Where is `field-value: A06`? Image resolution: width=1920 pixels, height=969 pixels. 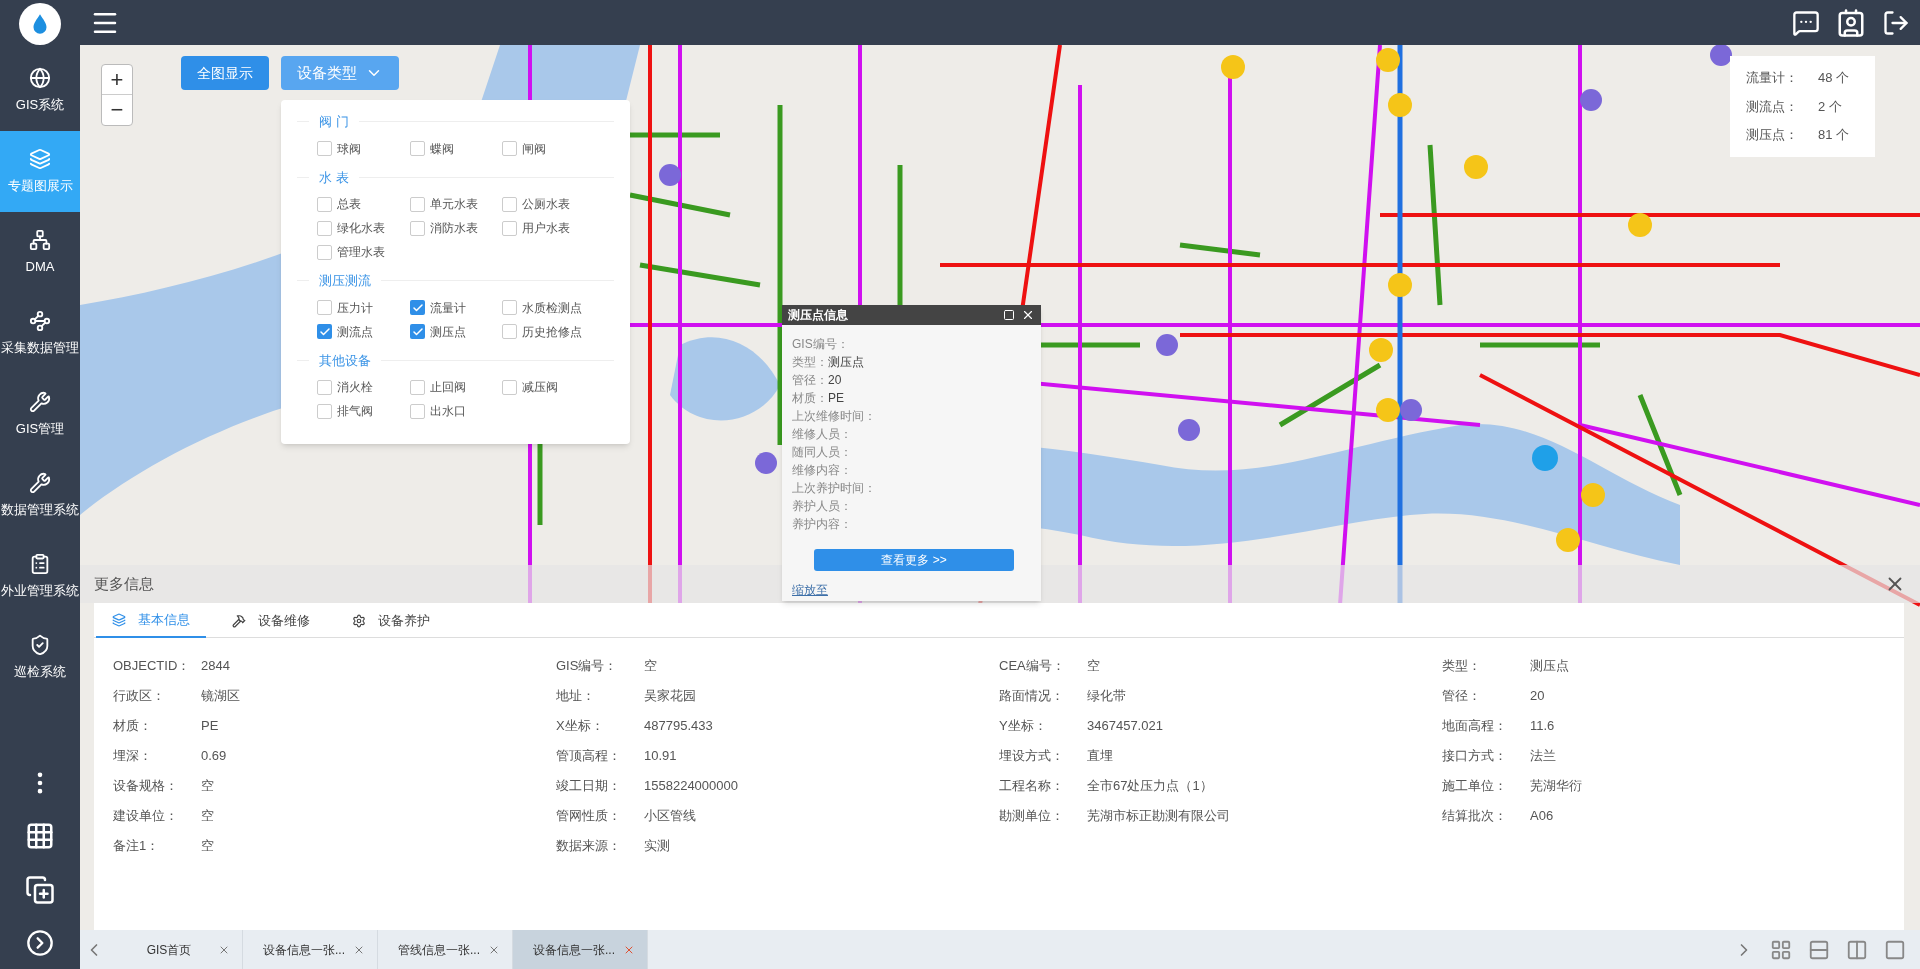 field-value: A06 is located at coordinates (1542, 816).